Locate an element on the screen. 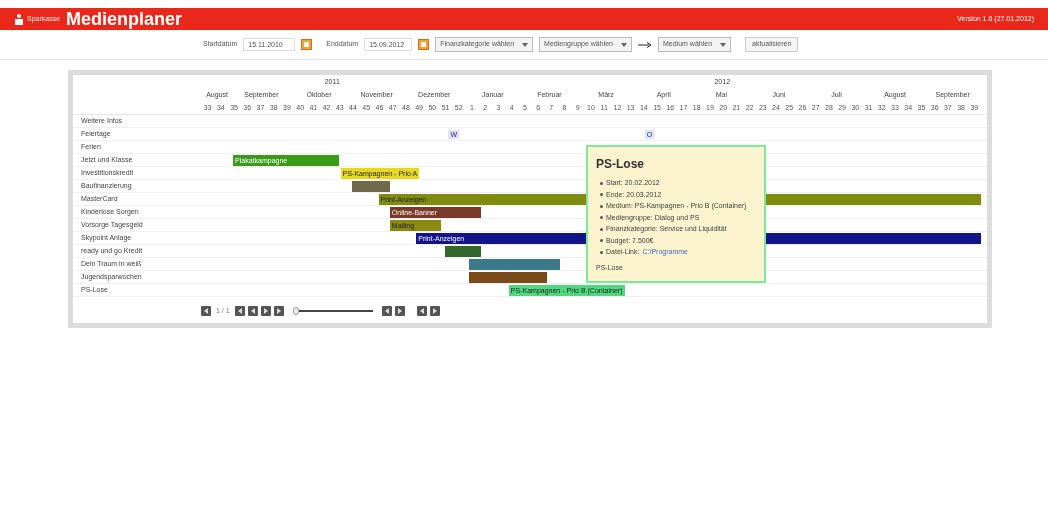  tooltip-title: PS-Lose is located at coordinates (620, 164).